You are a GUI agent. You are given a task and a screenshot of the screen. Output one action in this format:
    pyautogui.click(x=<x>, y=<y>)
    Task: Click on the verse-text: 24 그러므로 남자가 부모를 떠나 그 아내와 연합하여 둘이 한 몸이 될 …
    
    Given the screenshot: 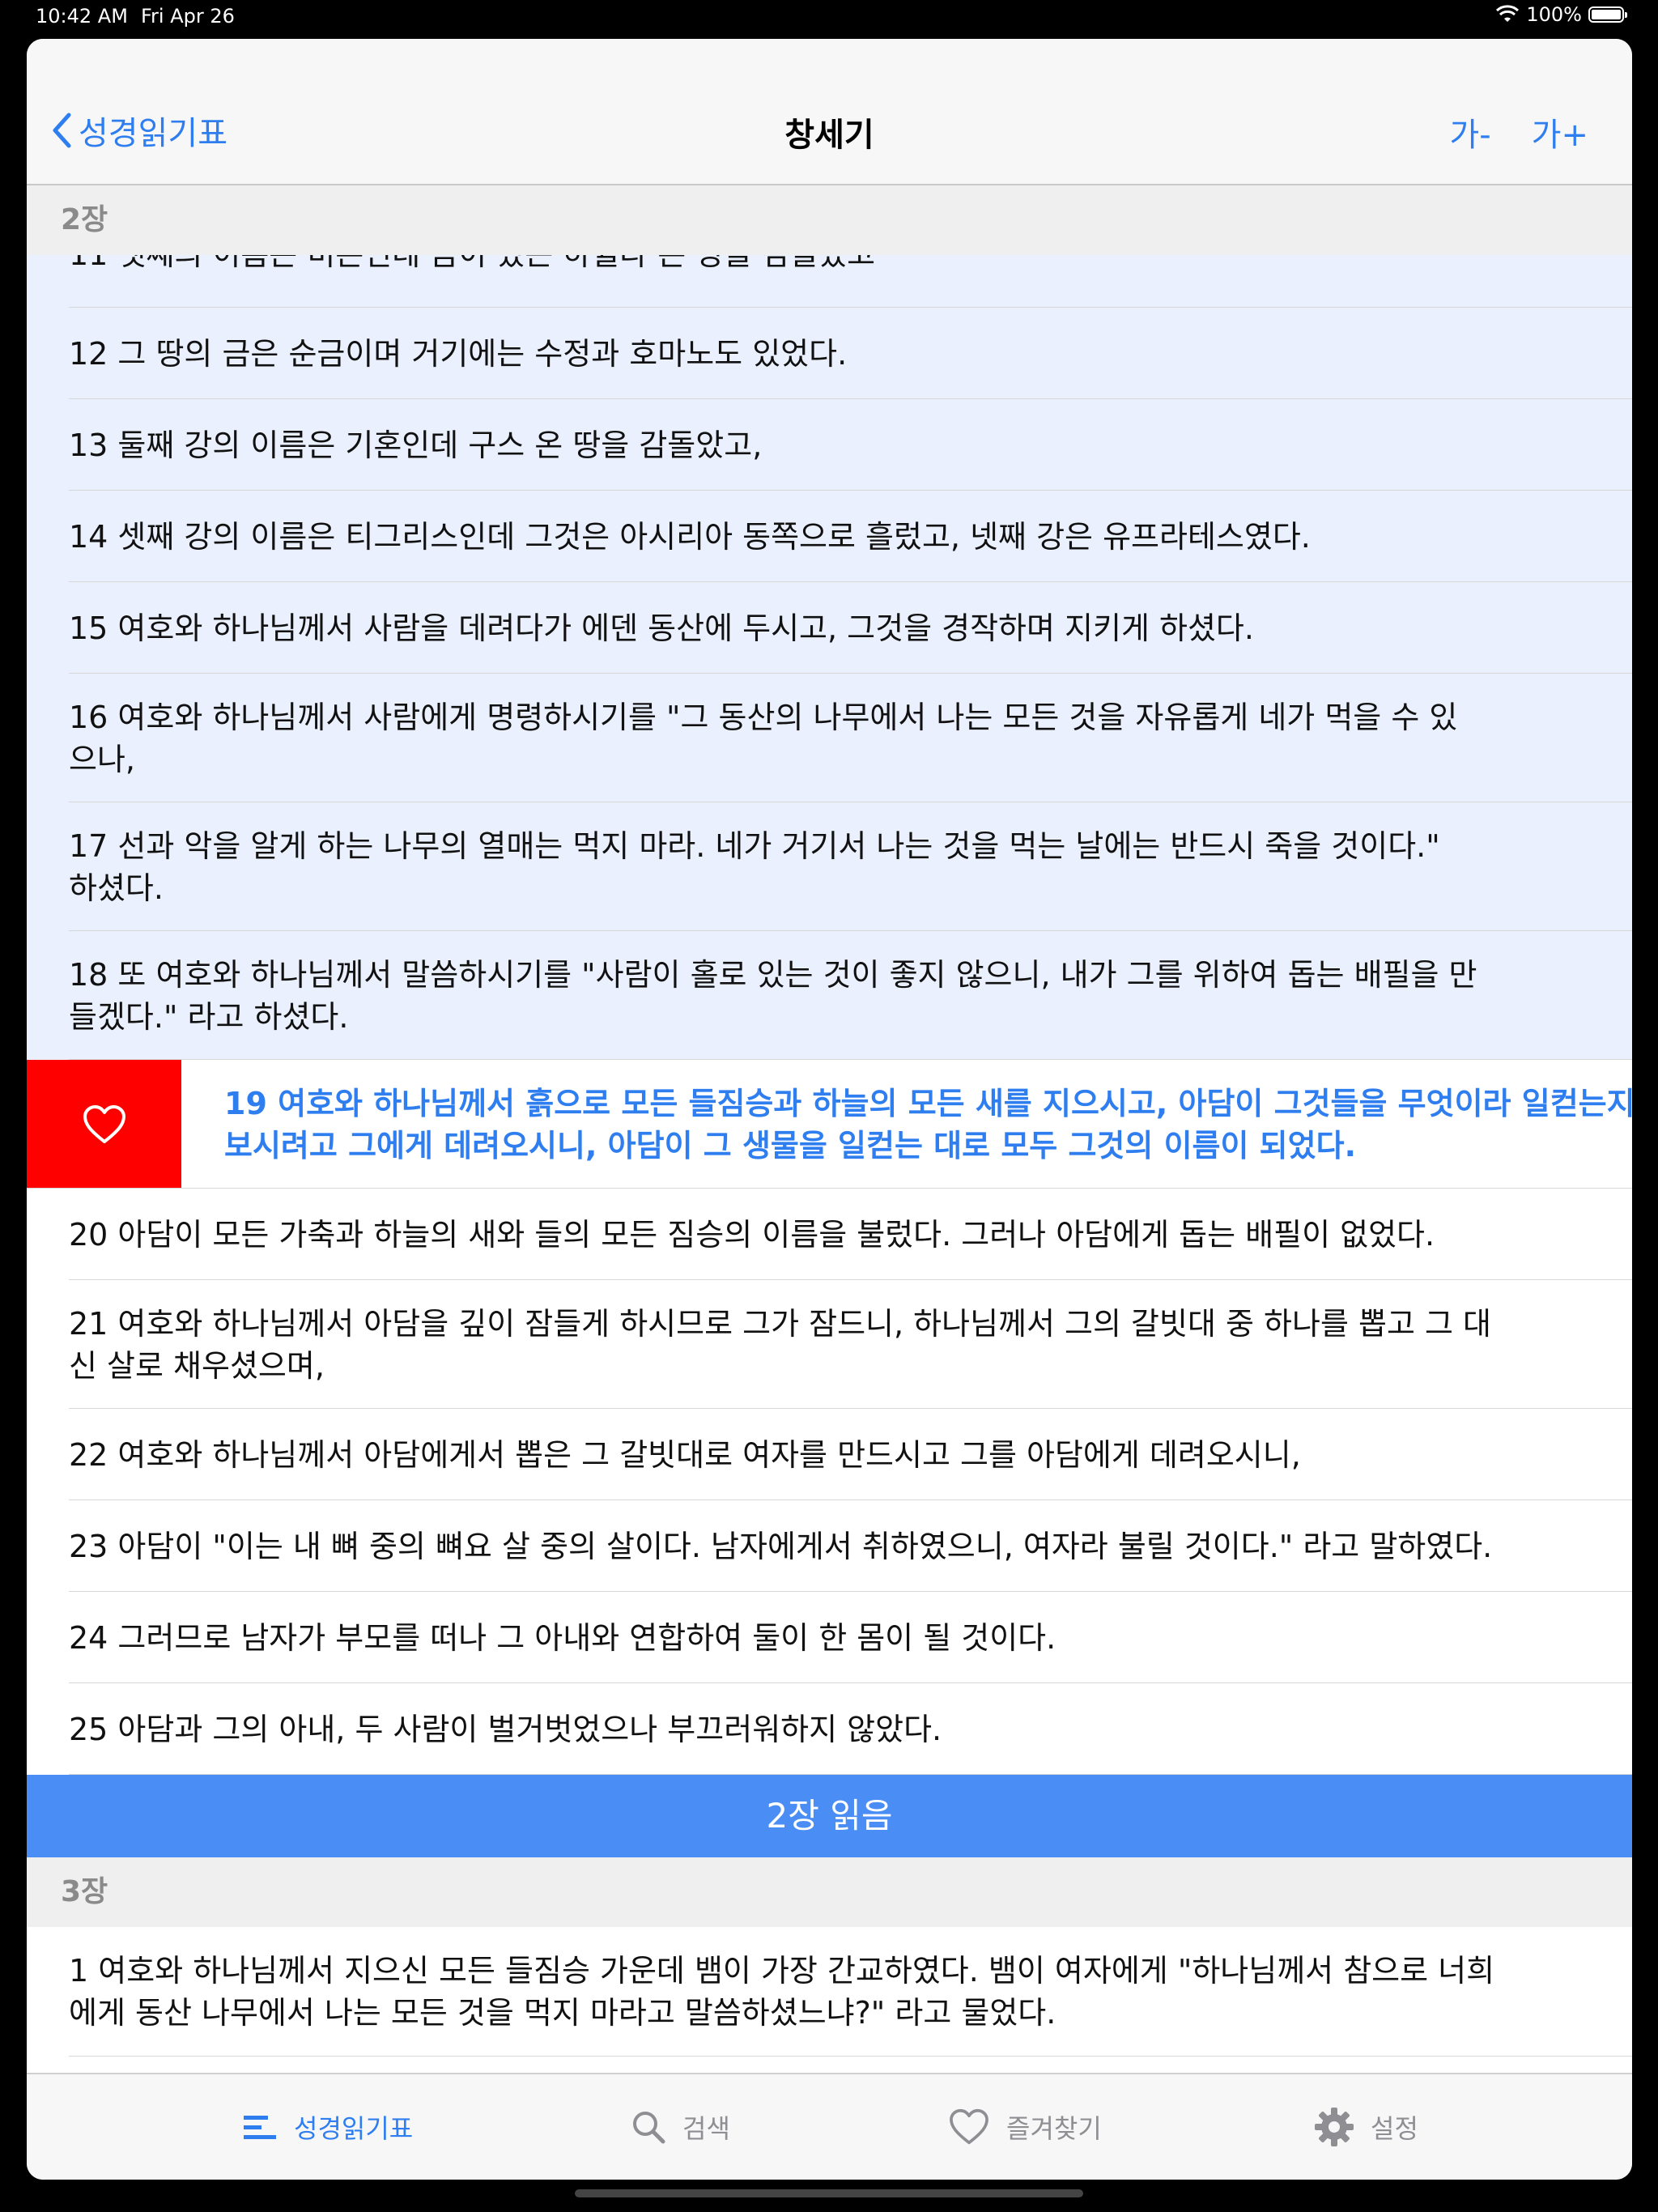 What is the action you would take?
    pyautogui.click(x=562, y=1638)
    